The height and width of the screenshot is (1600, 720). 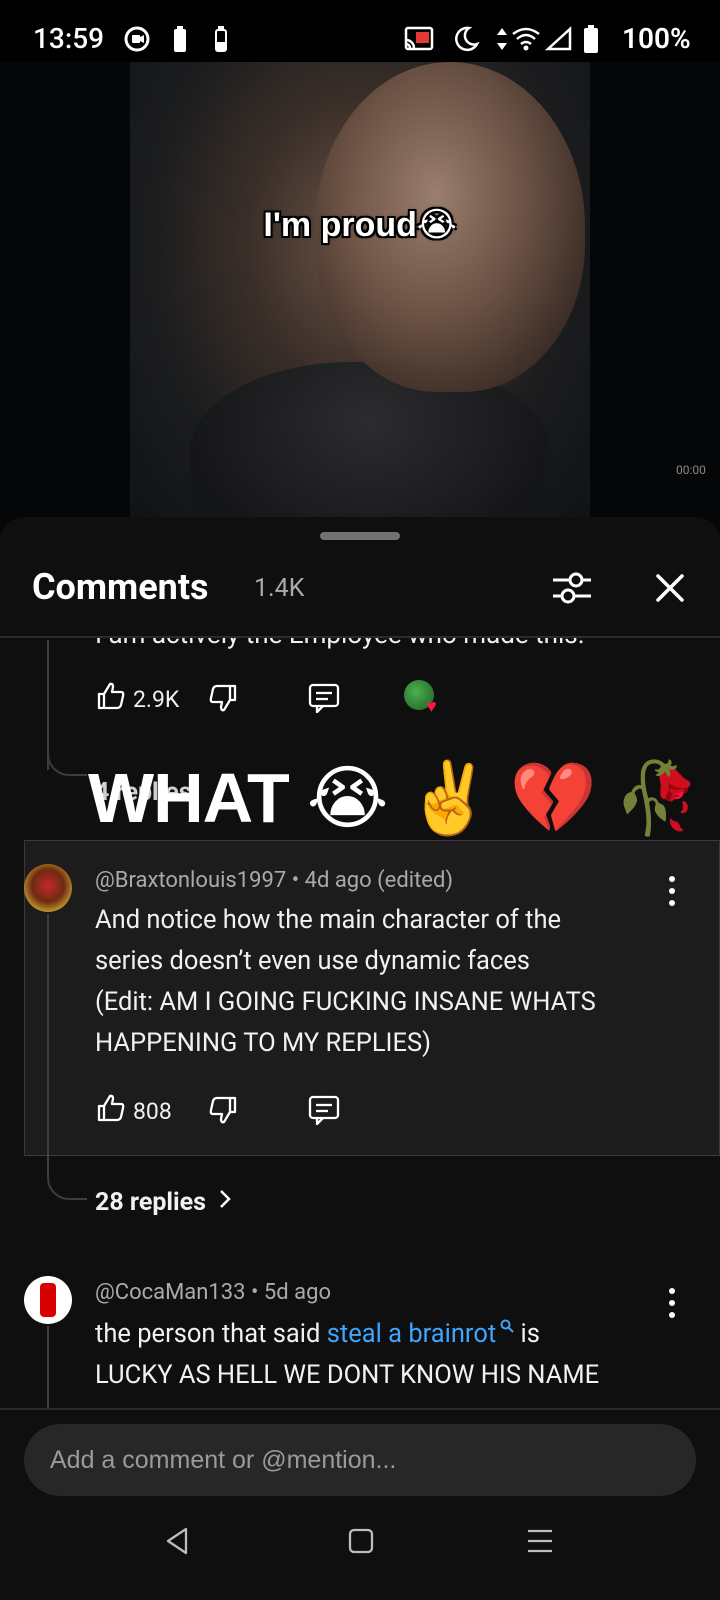 I want to click on crying-emoji: 😭, so click(x=347, y=798).